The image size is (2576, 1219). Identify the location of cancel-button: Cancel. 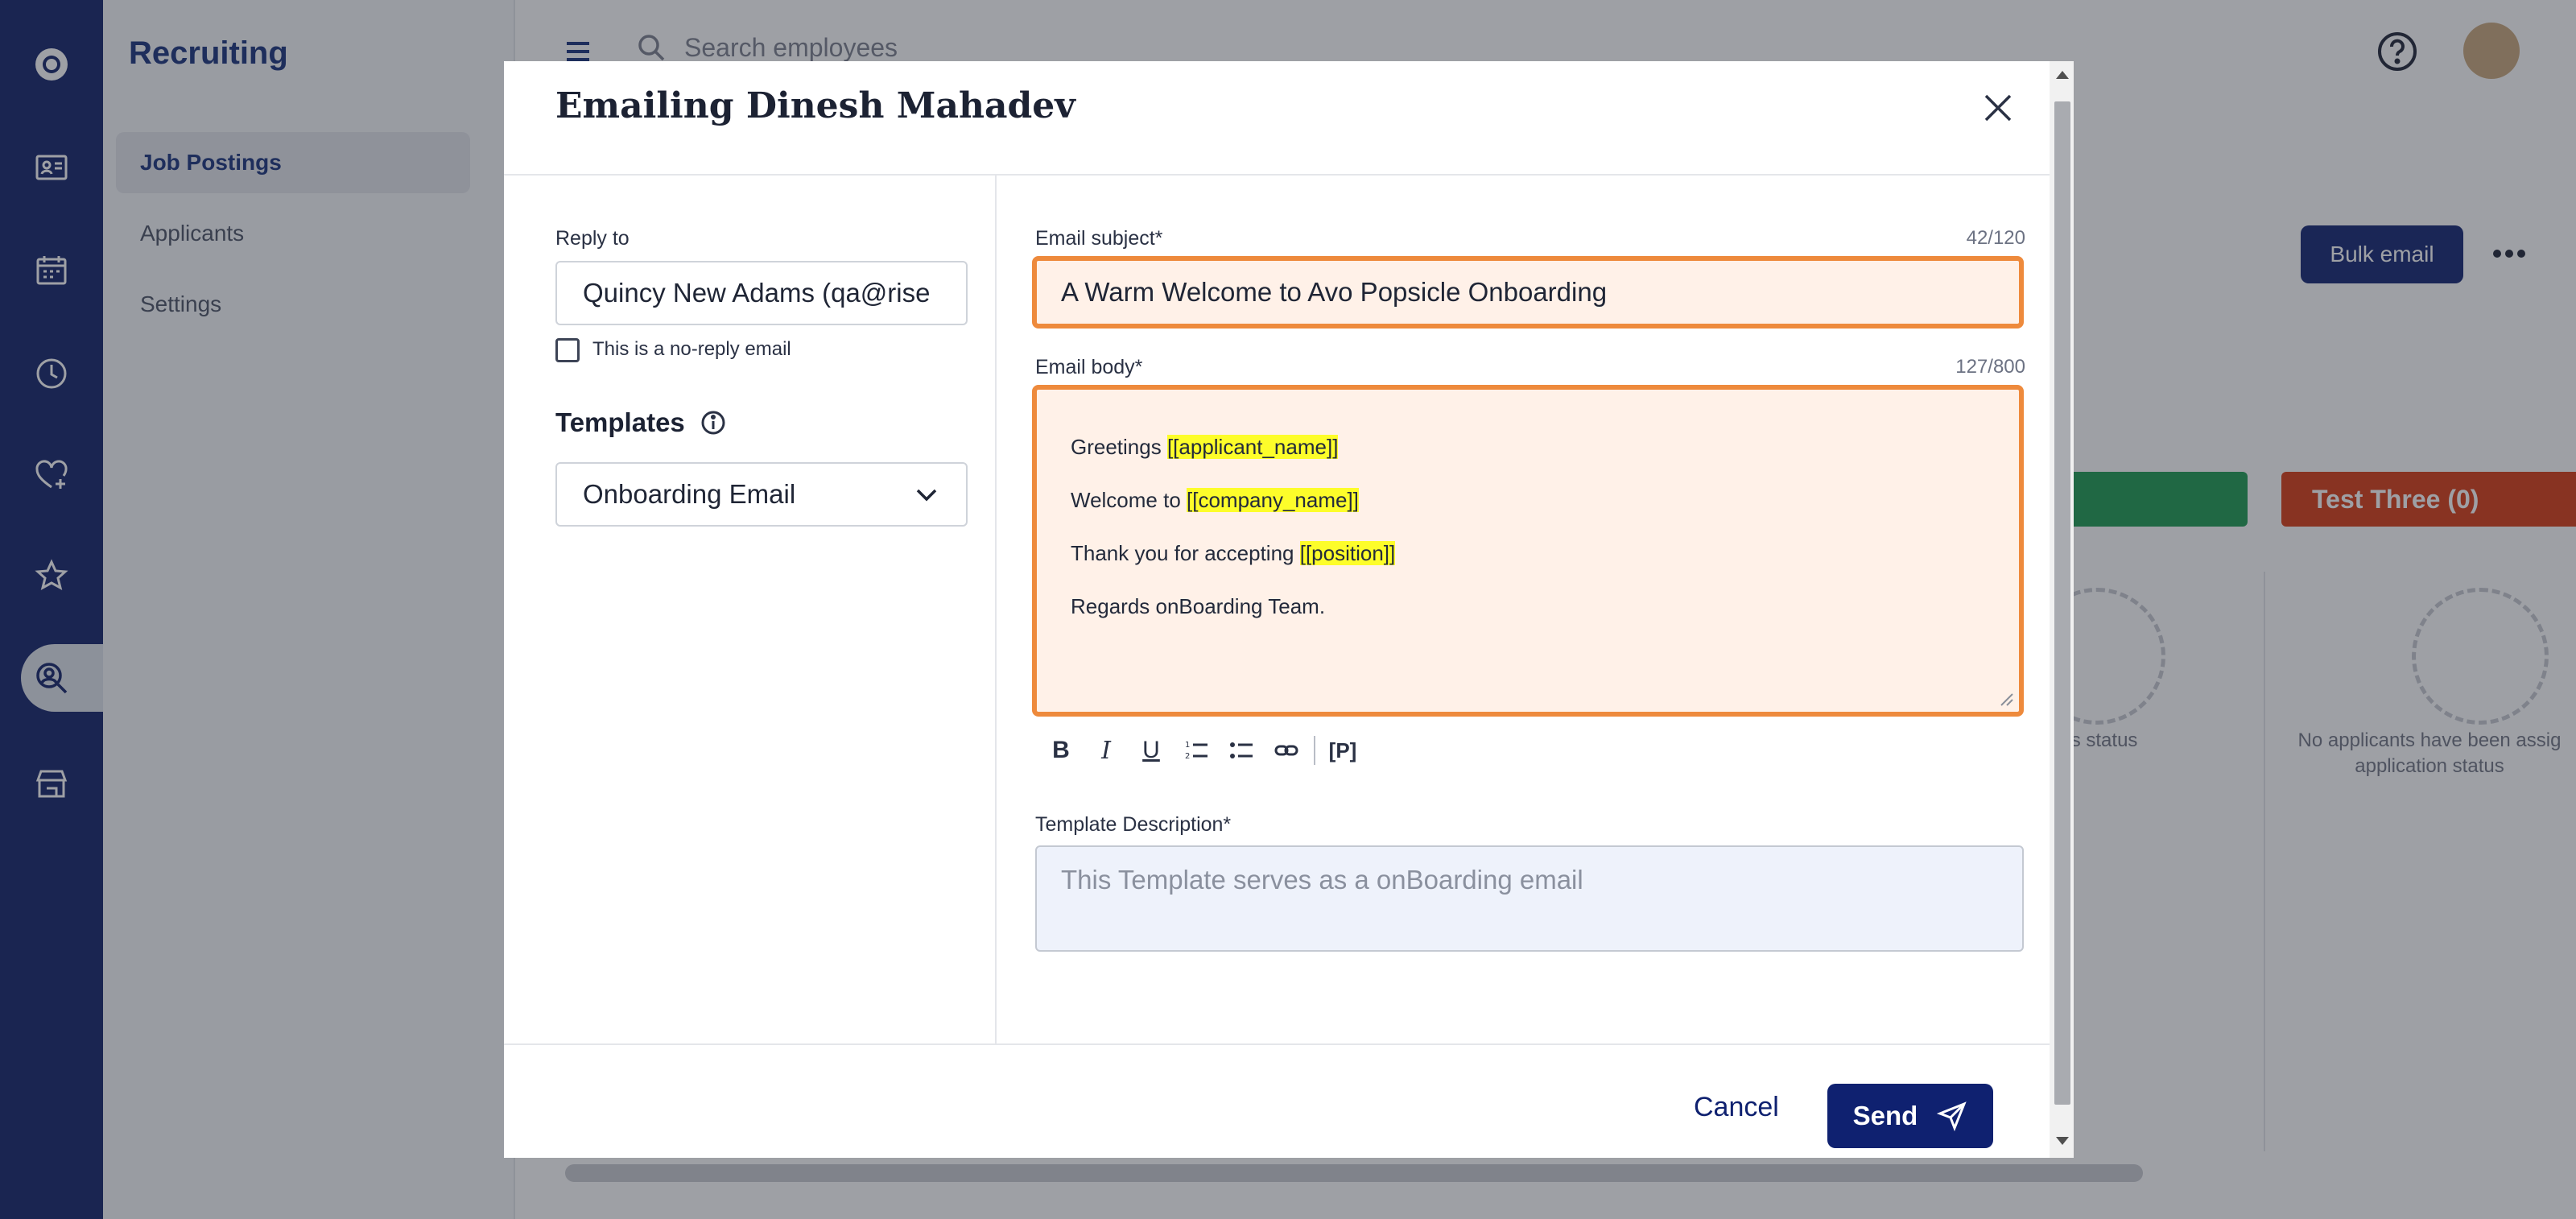
(1736, 1107).